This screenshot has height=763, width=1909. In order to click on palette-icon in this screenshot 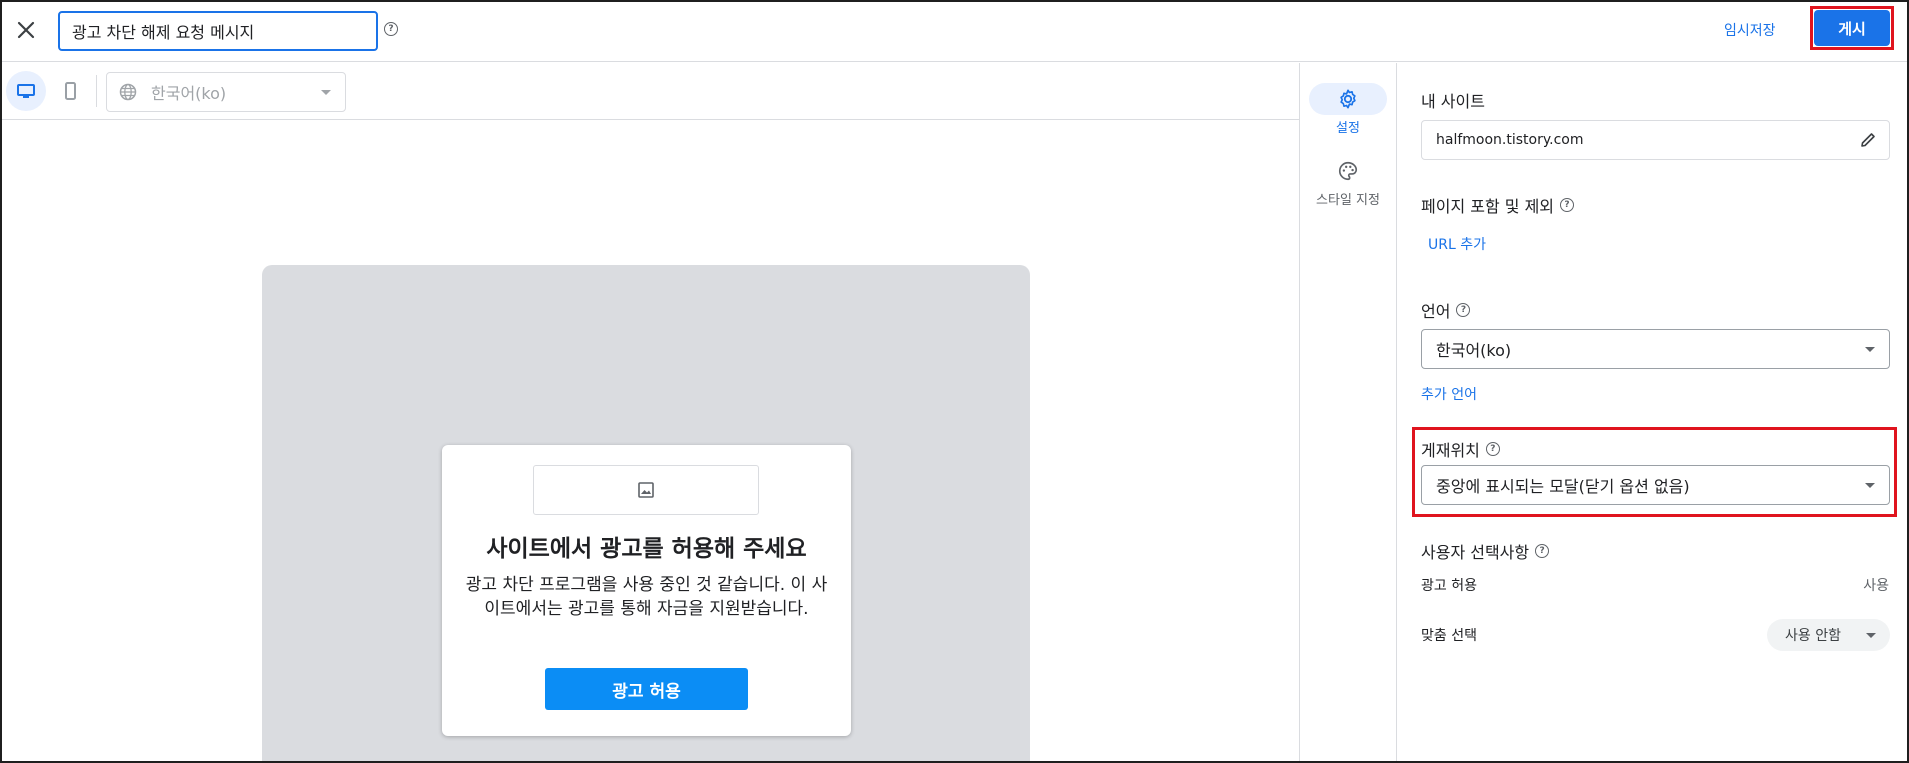, I will do `click(1348, 171)`.